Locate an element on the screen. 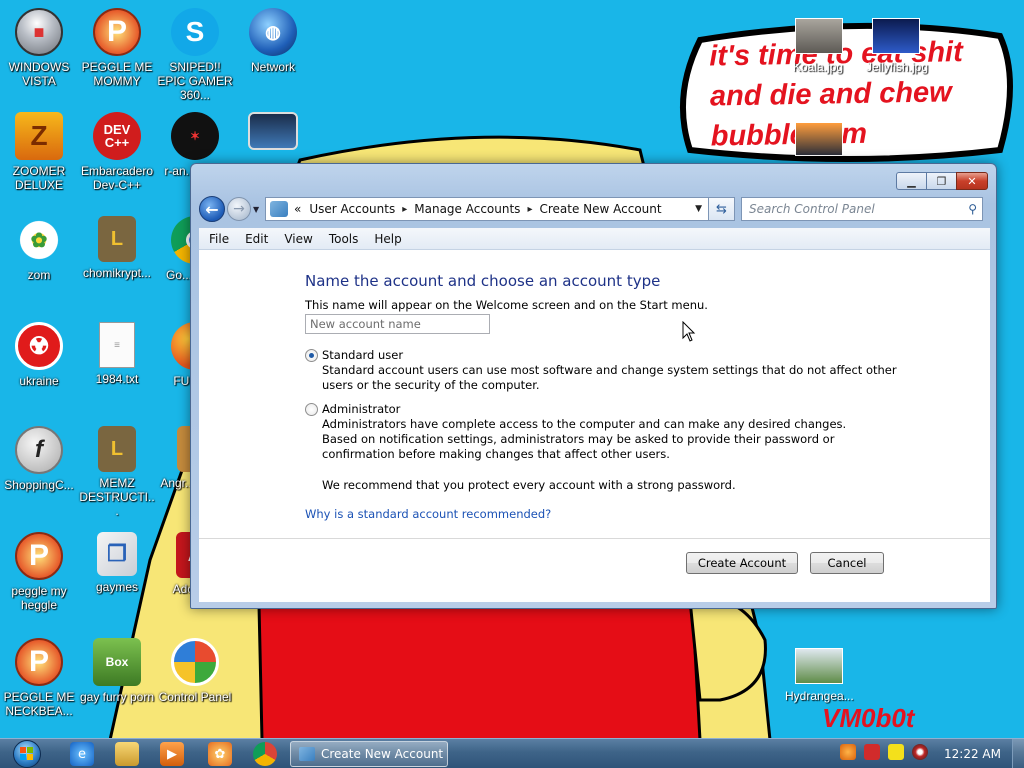 The image size is (1024, 768). show-desktop-button is located at coordinates (1018, 753).